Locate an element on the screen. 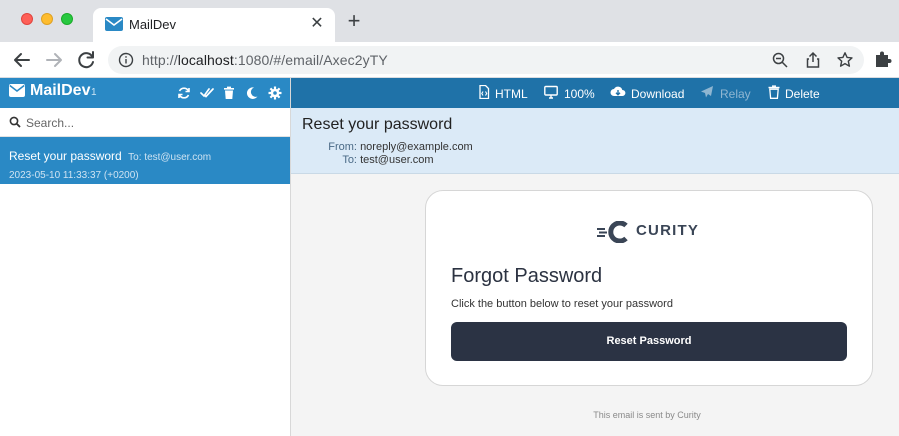 This screenshot has height=436, width=899. download-label: Download is located at coordinates (658, 94).